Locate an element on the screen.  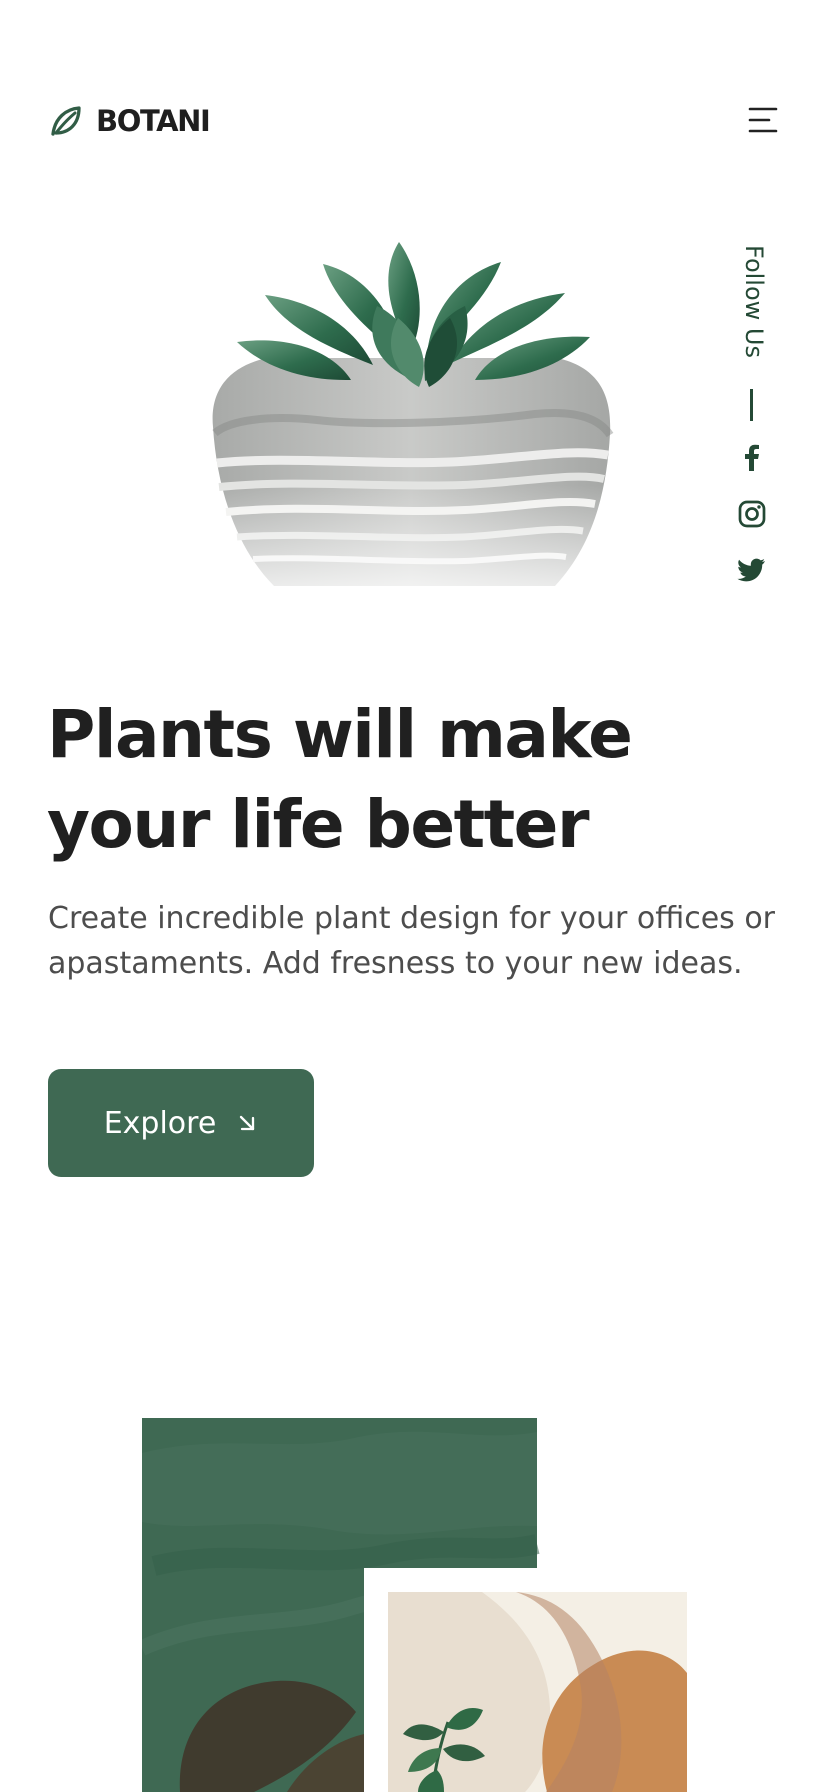
follow-us-label: Follow Us is located at coordinates (754, 301).